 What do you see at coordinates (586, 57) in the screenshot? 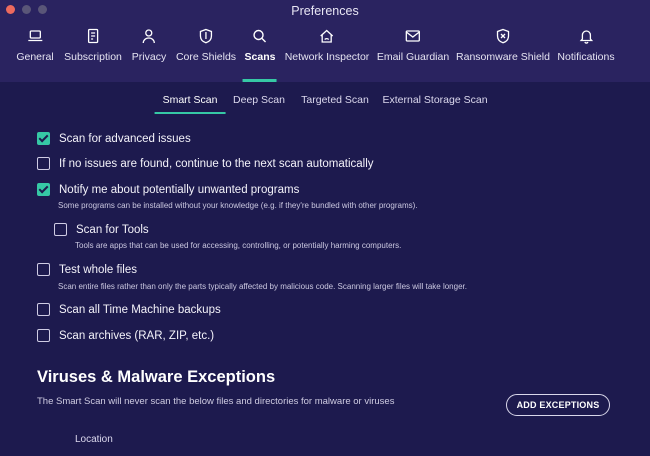
I see `tab-notifications-label: Notifications` at bounding box center [586, 57].